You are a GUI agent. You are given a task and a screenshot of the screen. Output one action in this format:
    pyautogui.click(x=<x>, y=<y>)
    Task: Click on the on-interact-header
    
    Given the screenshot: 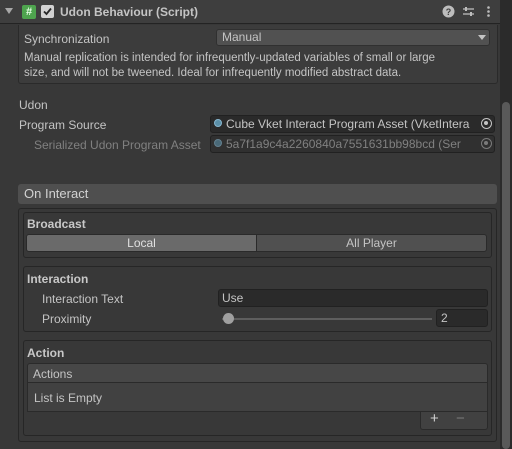 What is the action you would take?
    pyautogui.click(x=257, y=194)
    